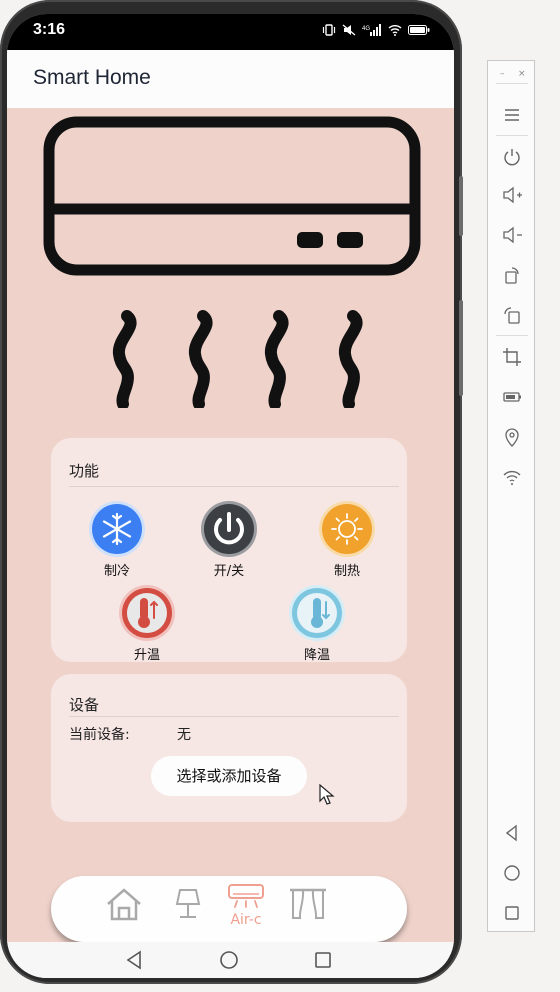  What do you see at coordinates (246, 920) in the screenshot?
I see `tab-air-conditioner-label: Air-c` at bounding box center [246, 920].